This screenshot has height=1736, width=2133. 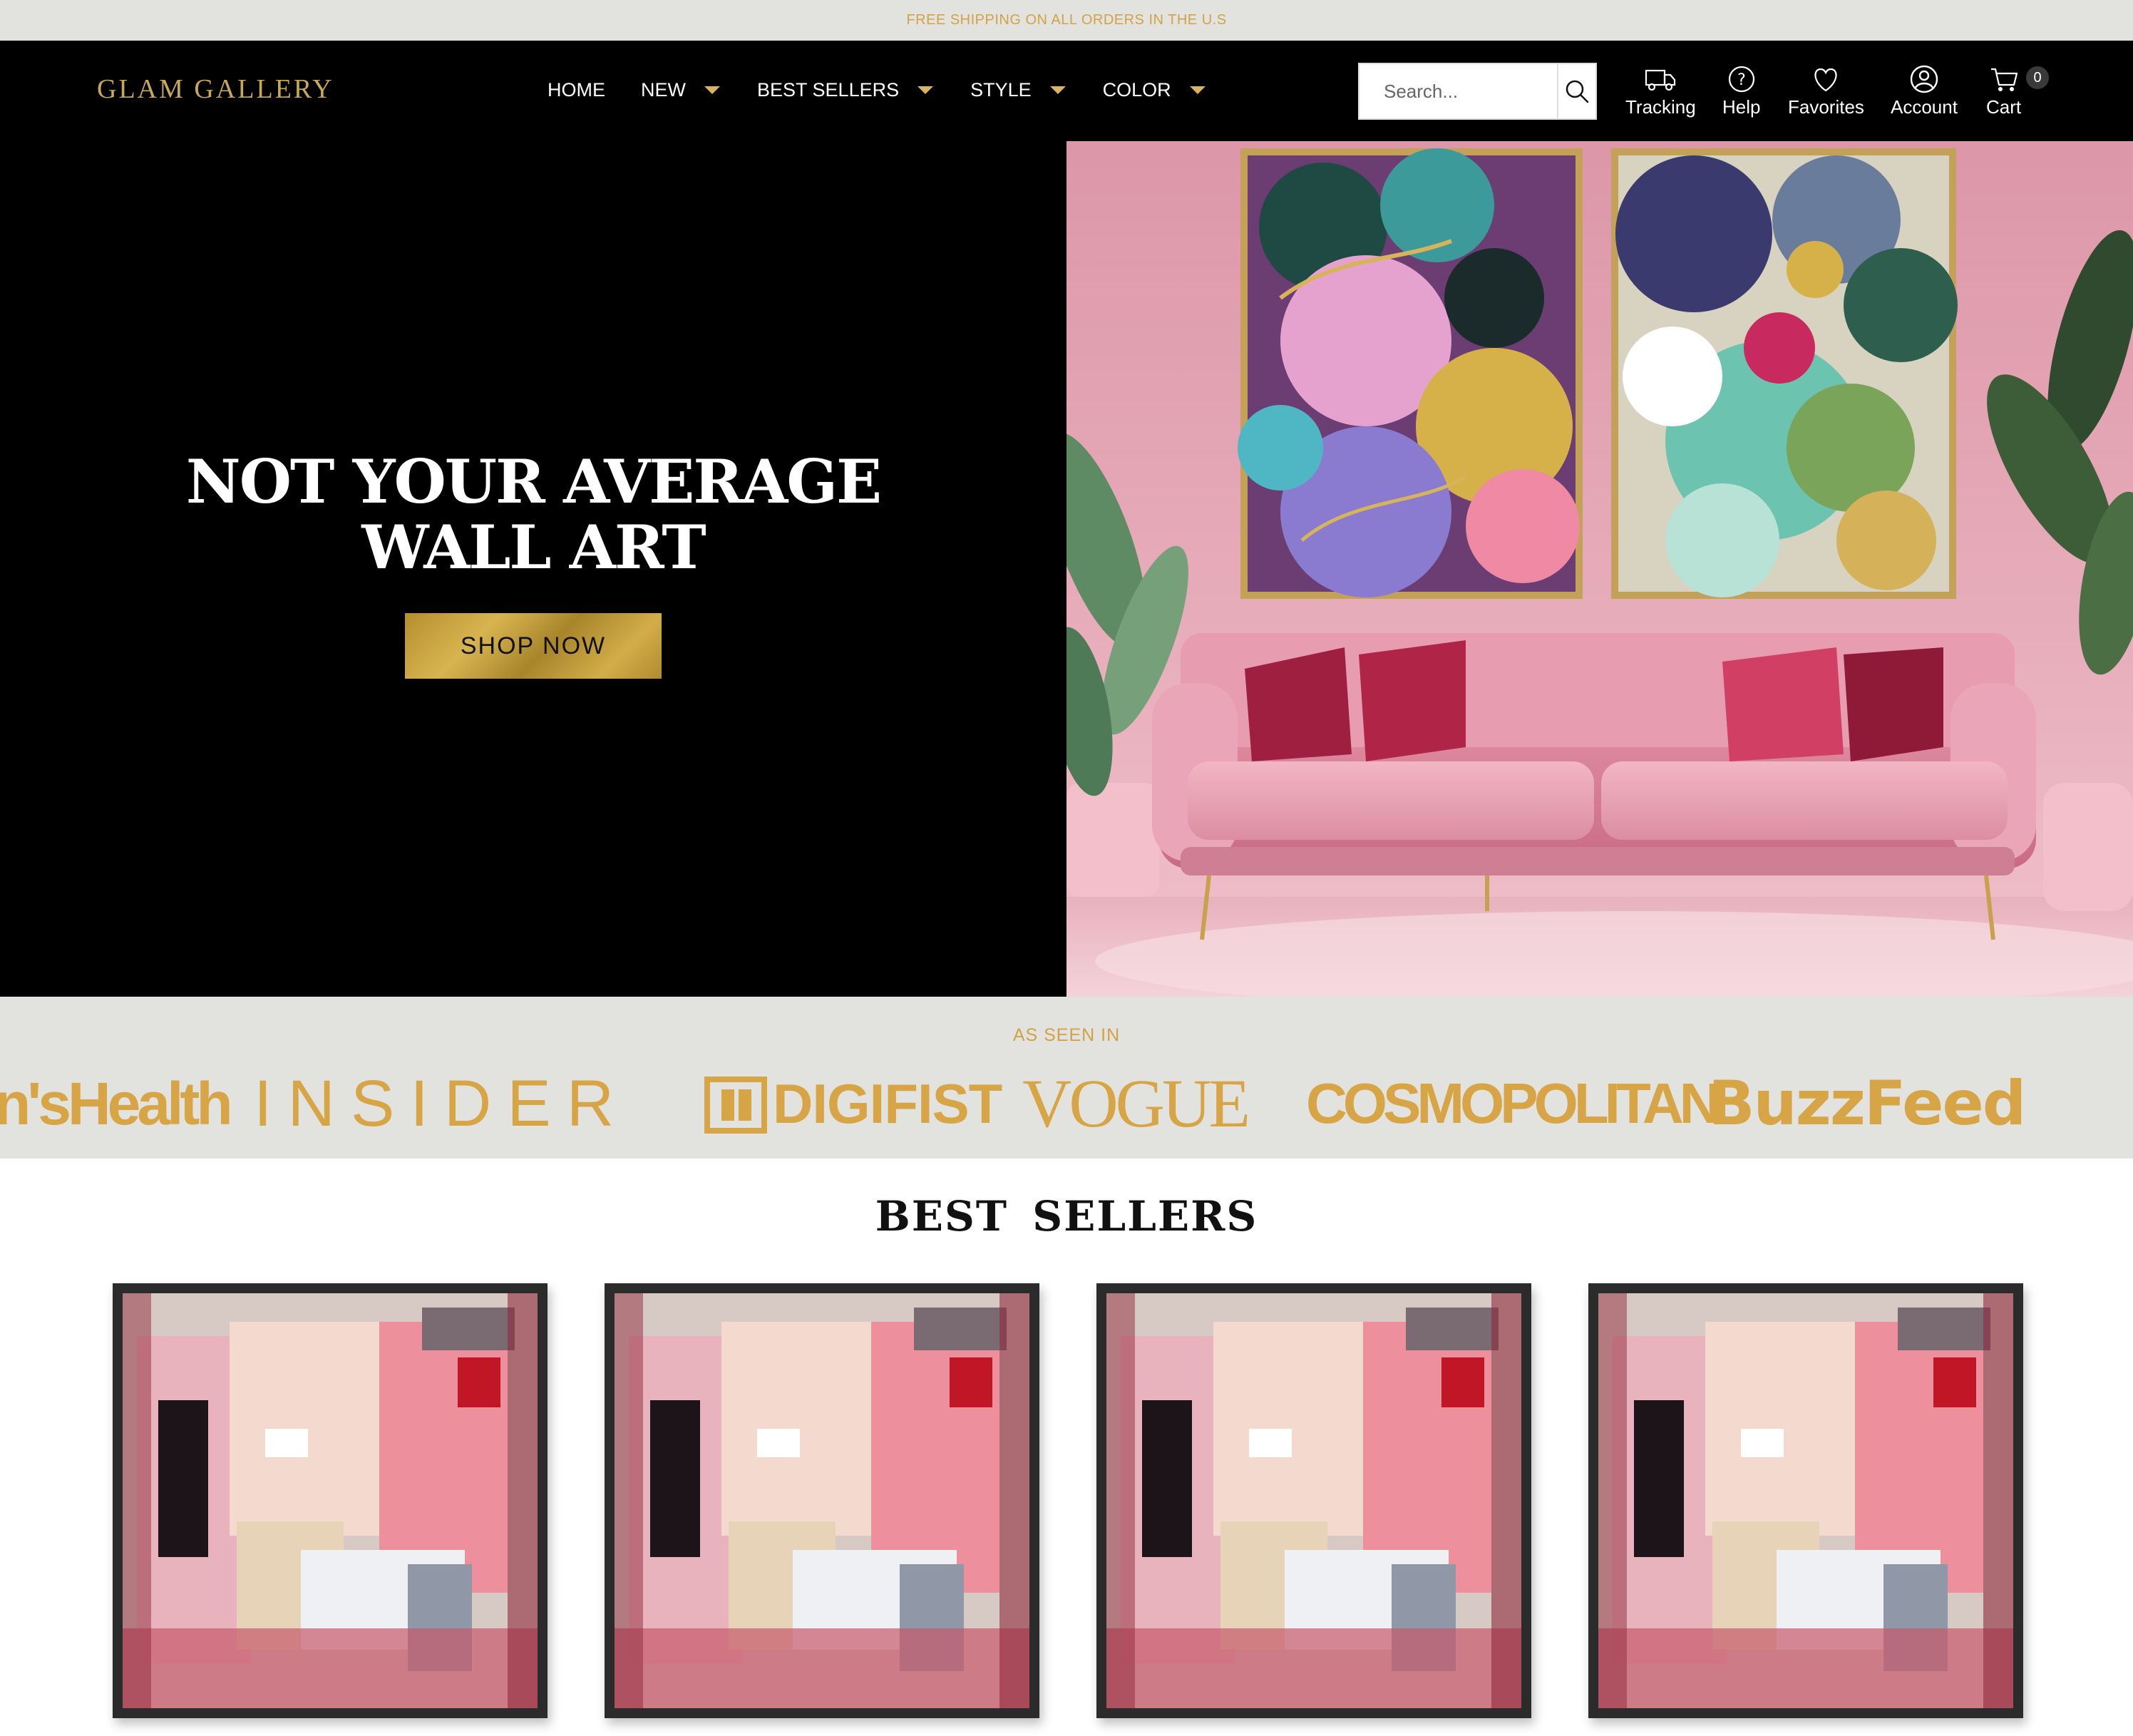 I want to click on nav-best-sellers: BEST SELLERS, so click(x=845, y=90).